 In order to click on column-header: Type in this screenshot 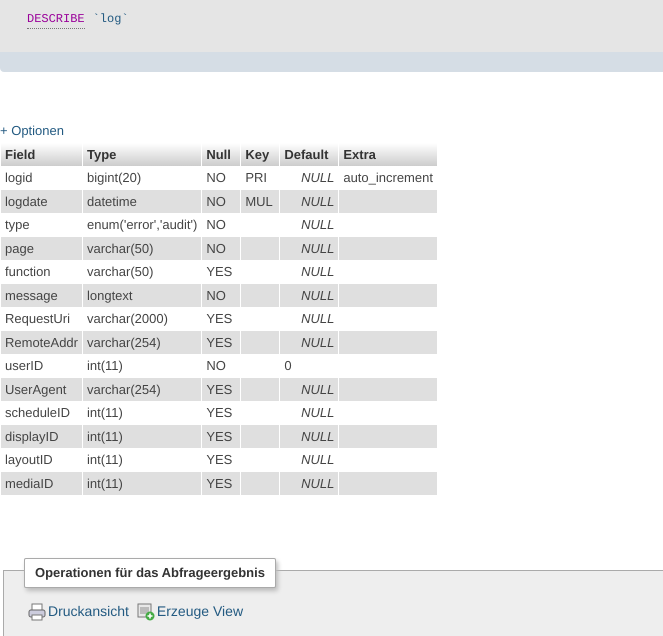, I will do `click(142, 154)`.